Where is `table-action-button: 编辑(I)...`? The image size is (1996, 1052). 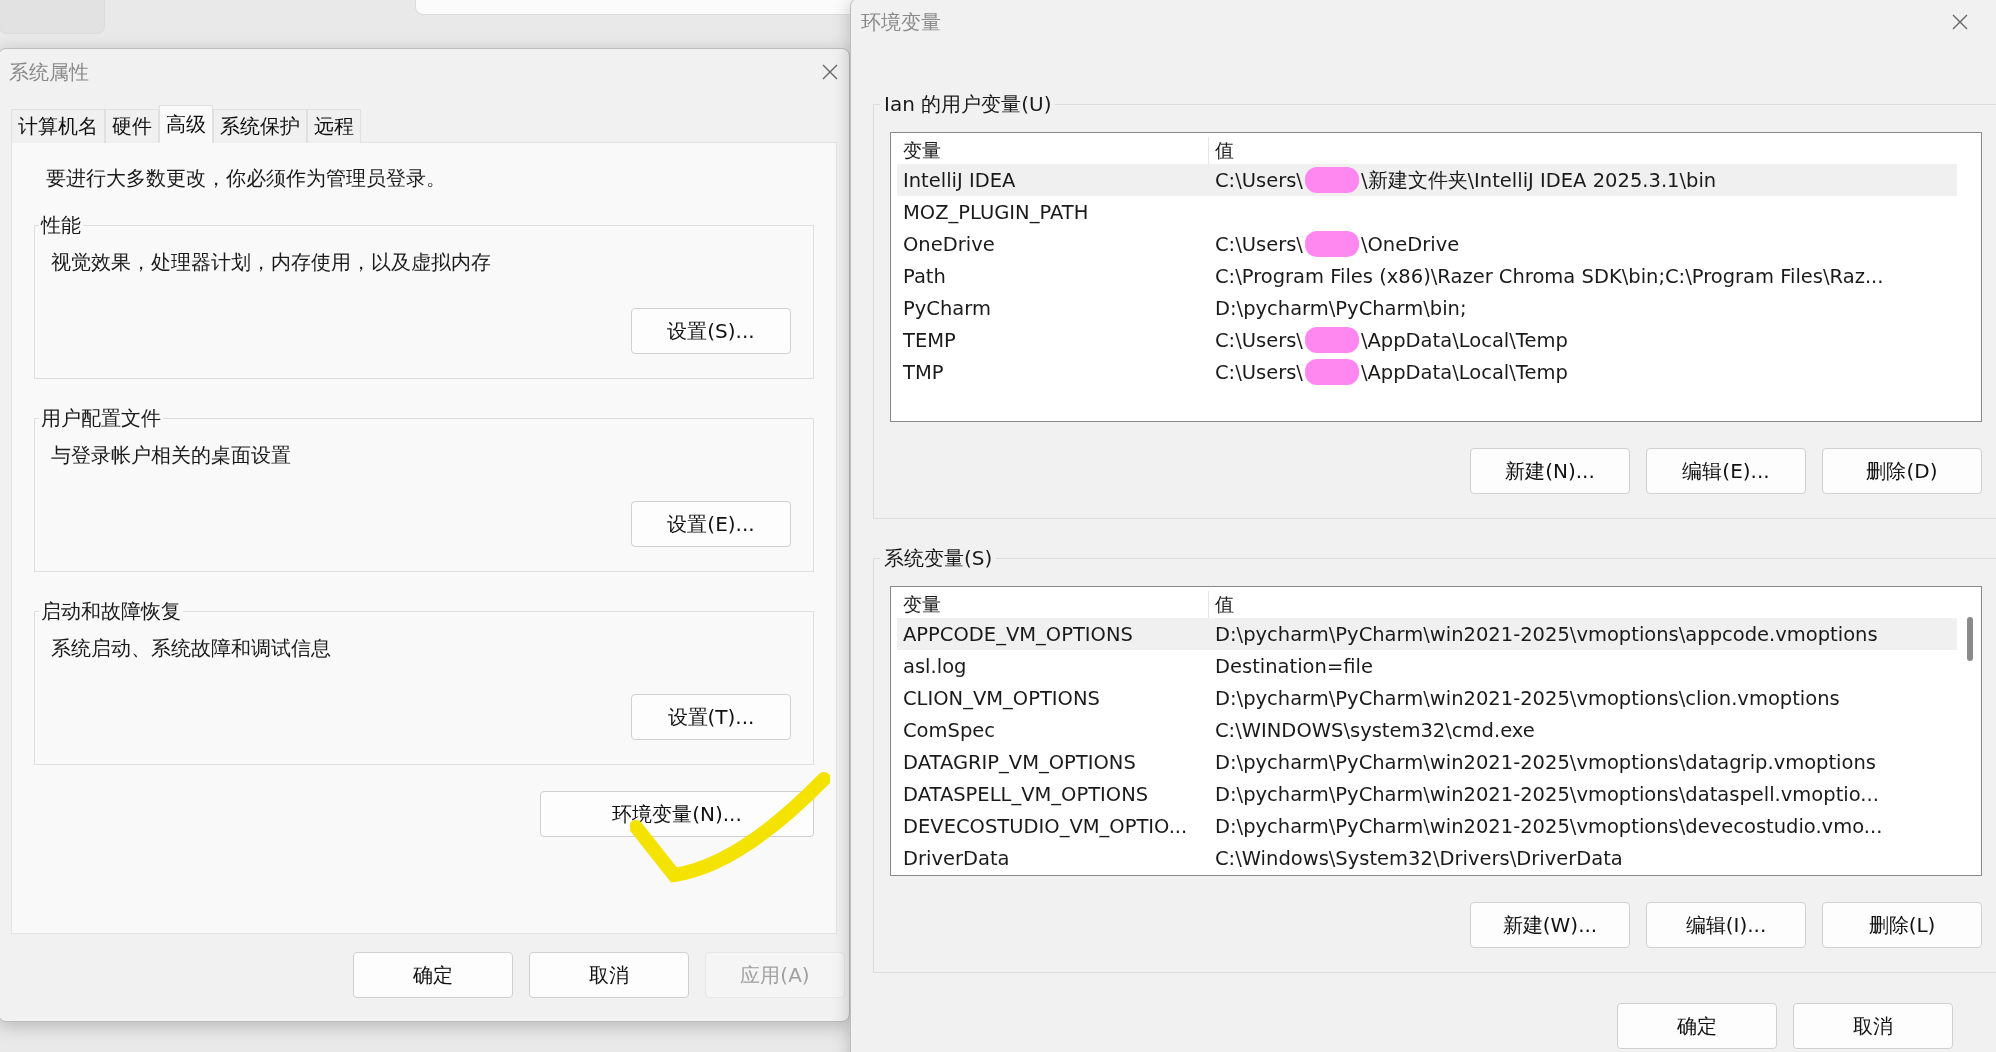
table-action-button: 编辑(I)... is located at coordinates (1726, 925).